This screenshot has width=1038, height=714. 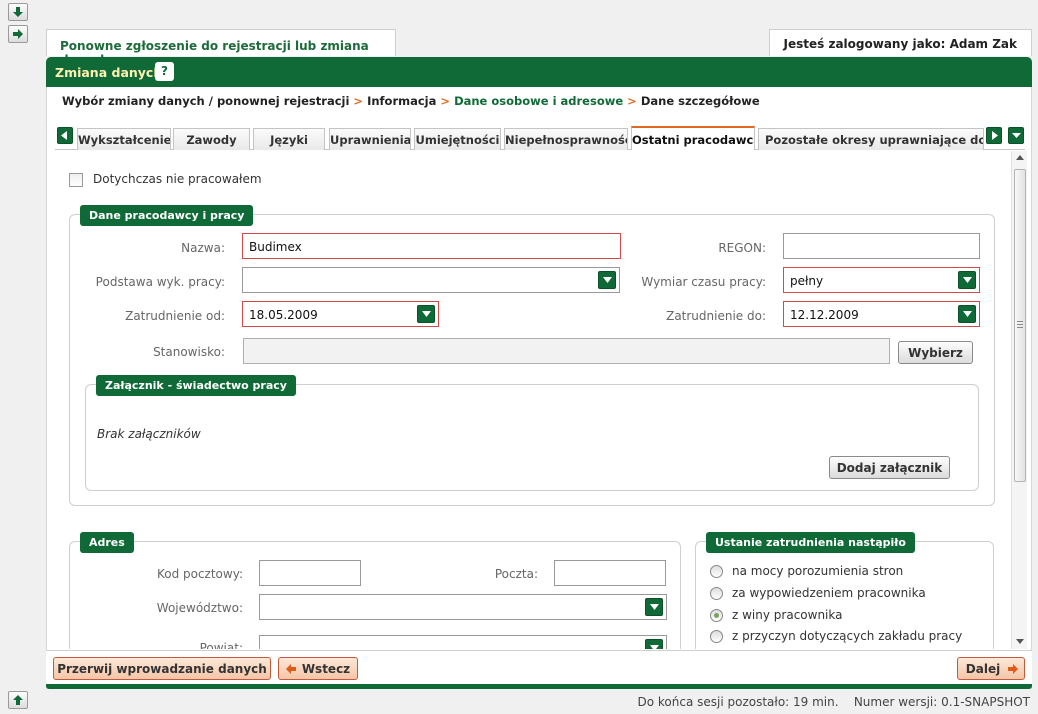 What do you see at coordinates (566, 351) in the screenshot?
I see `position-input` at bounding box center [566, 351].